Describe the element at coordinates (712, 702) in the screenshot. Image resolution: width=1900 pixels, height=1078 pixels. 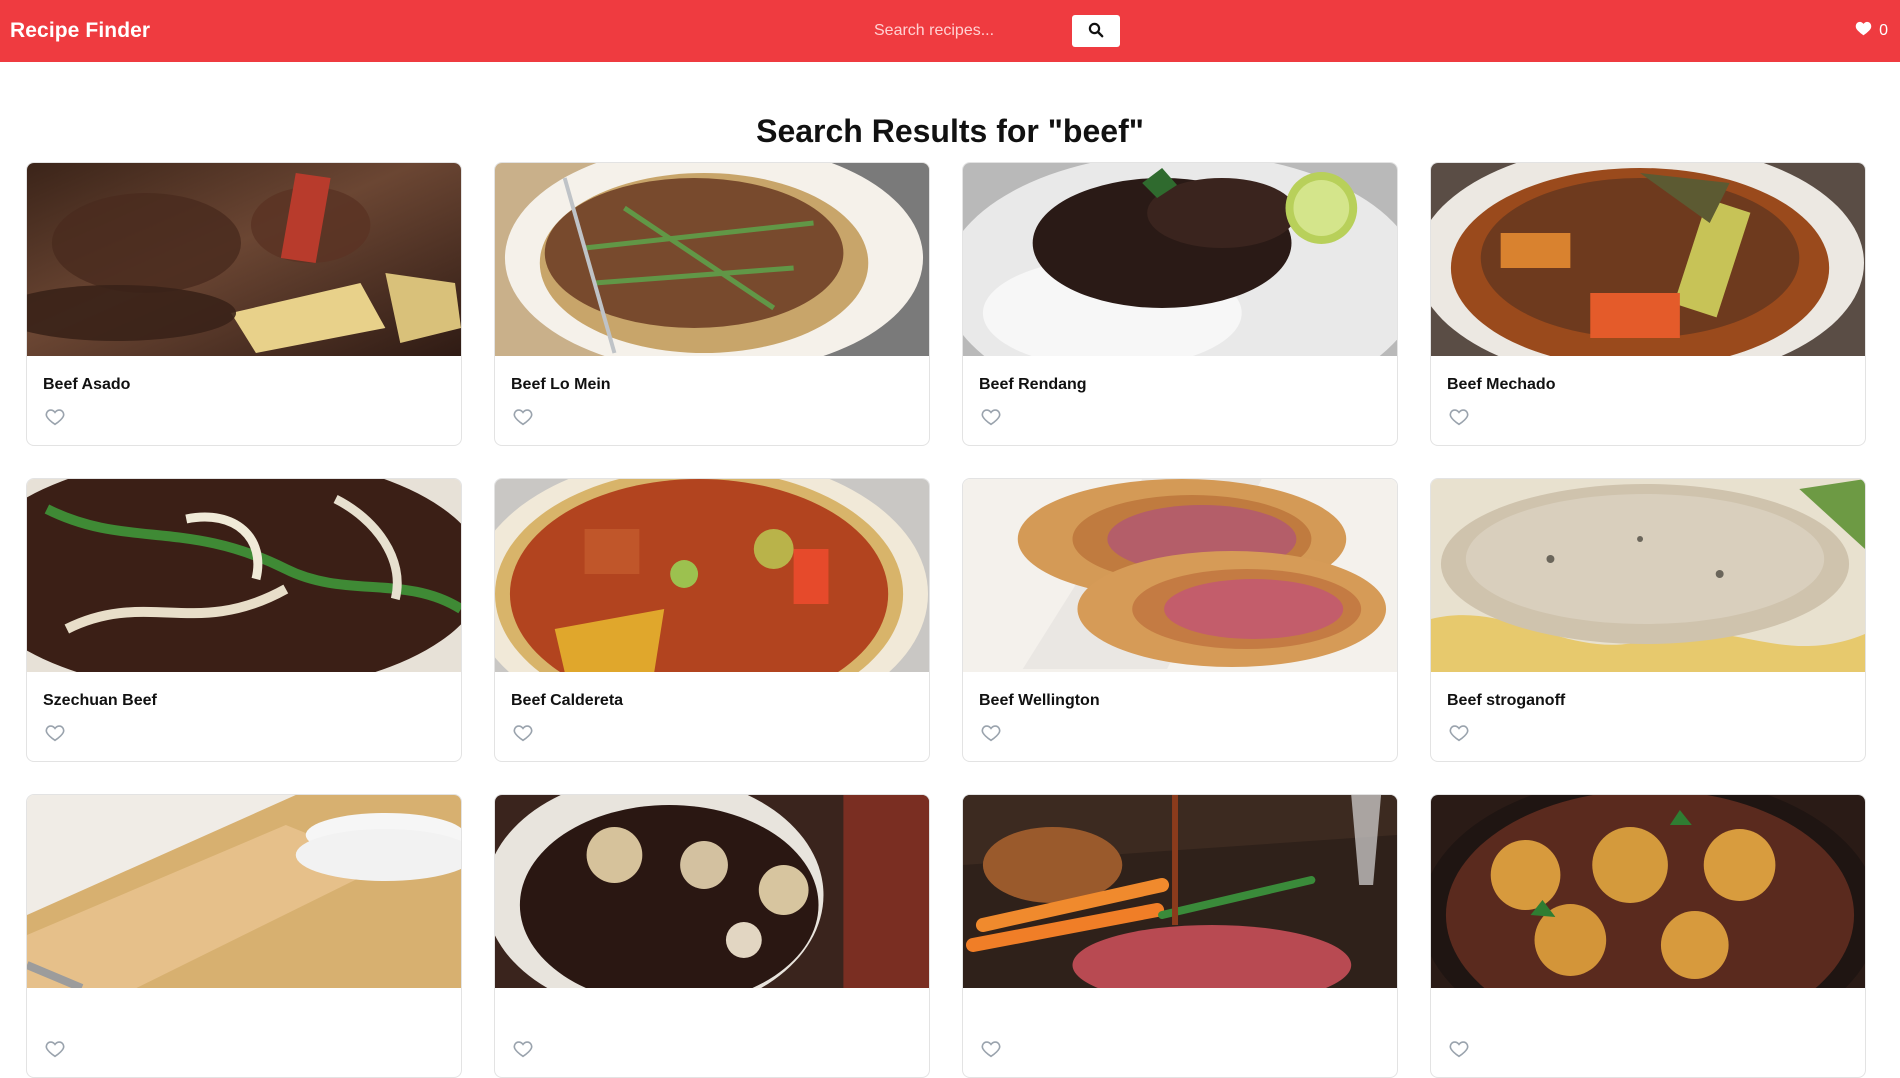
I see `recipe-title: Beef Caldereta` at that location.